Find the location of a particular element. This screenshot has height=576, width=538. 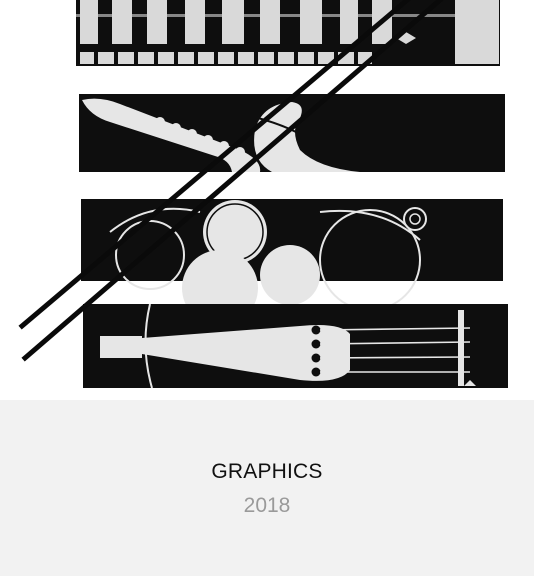

piano-strip is located at coordinates (288, 33).